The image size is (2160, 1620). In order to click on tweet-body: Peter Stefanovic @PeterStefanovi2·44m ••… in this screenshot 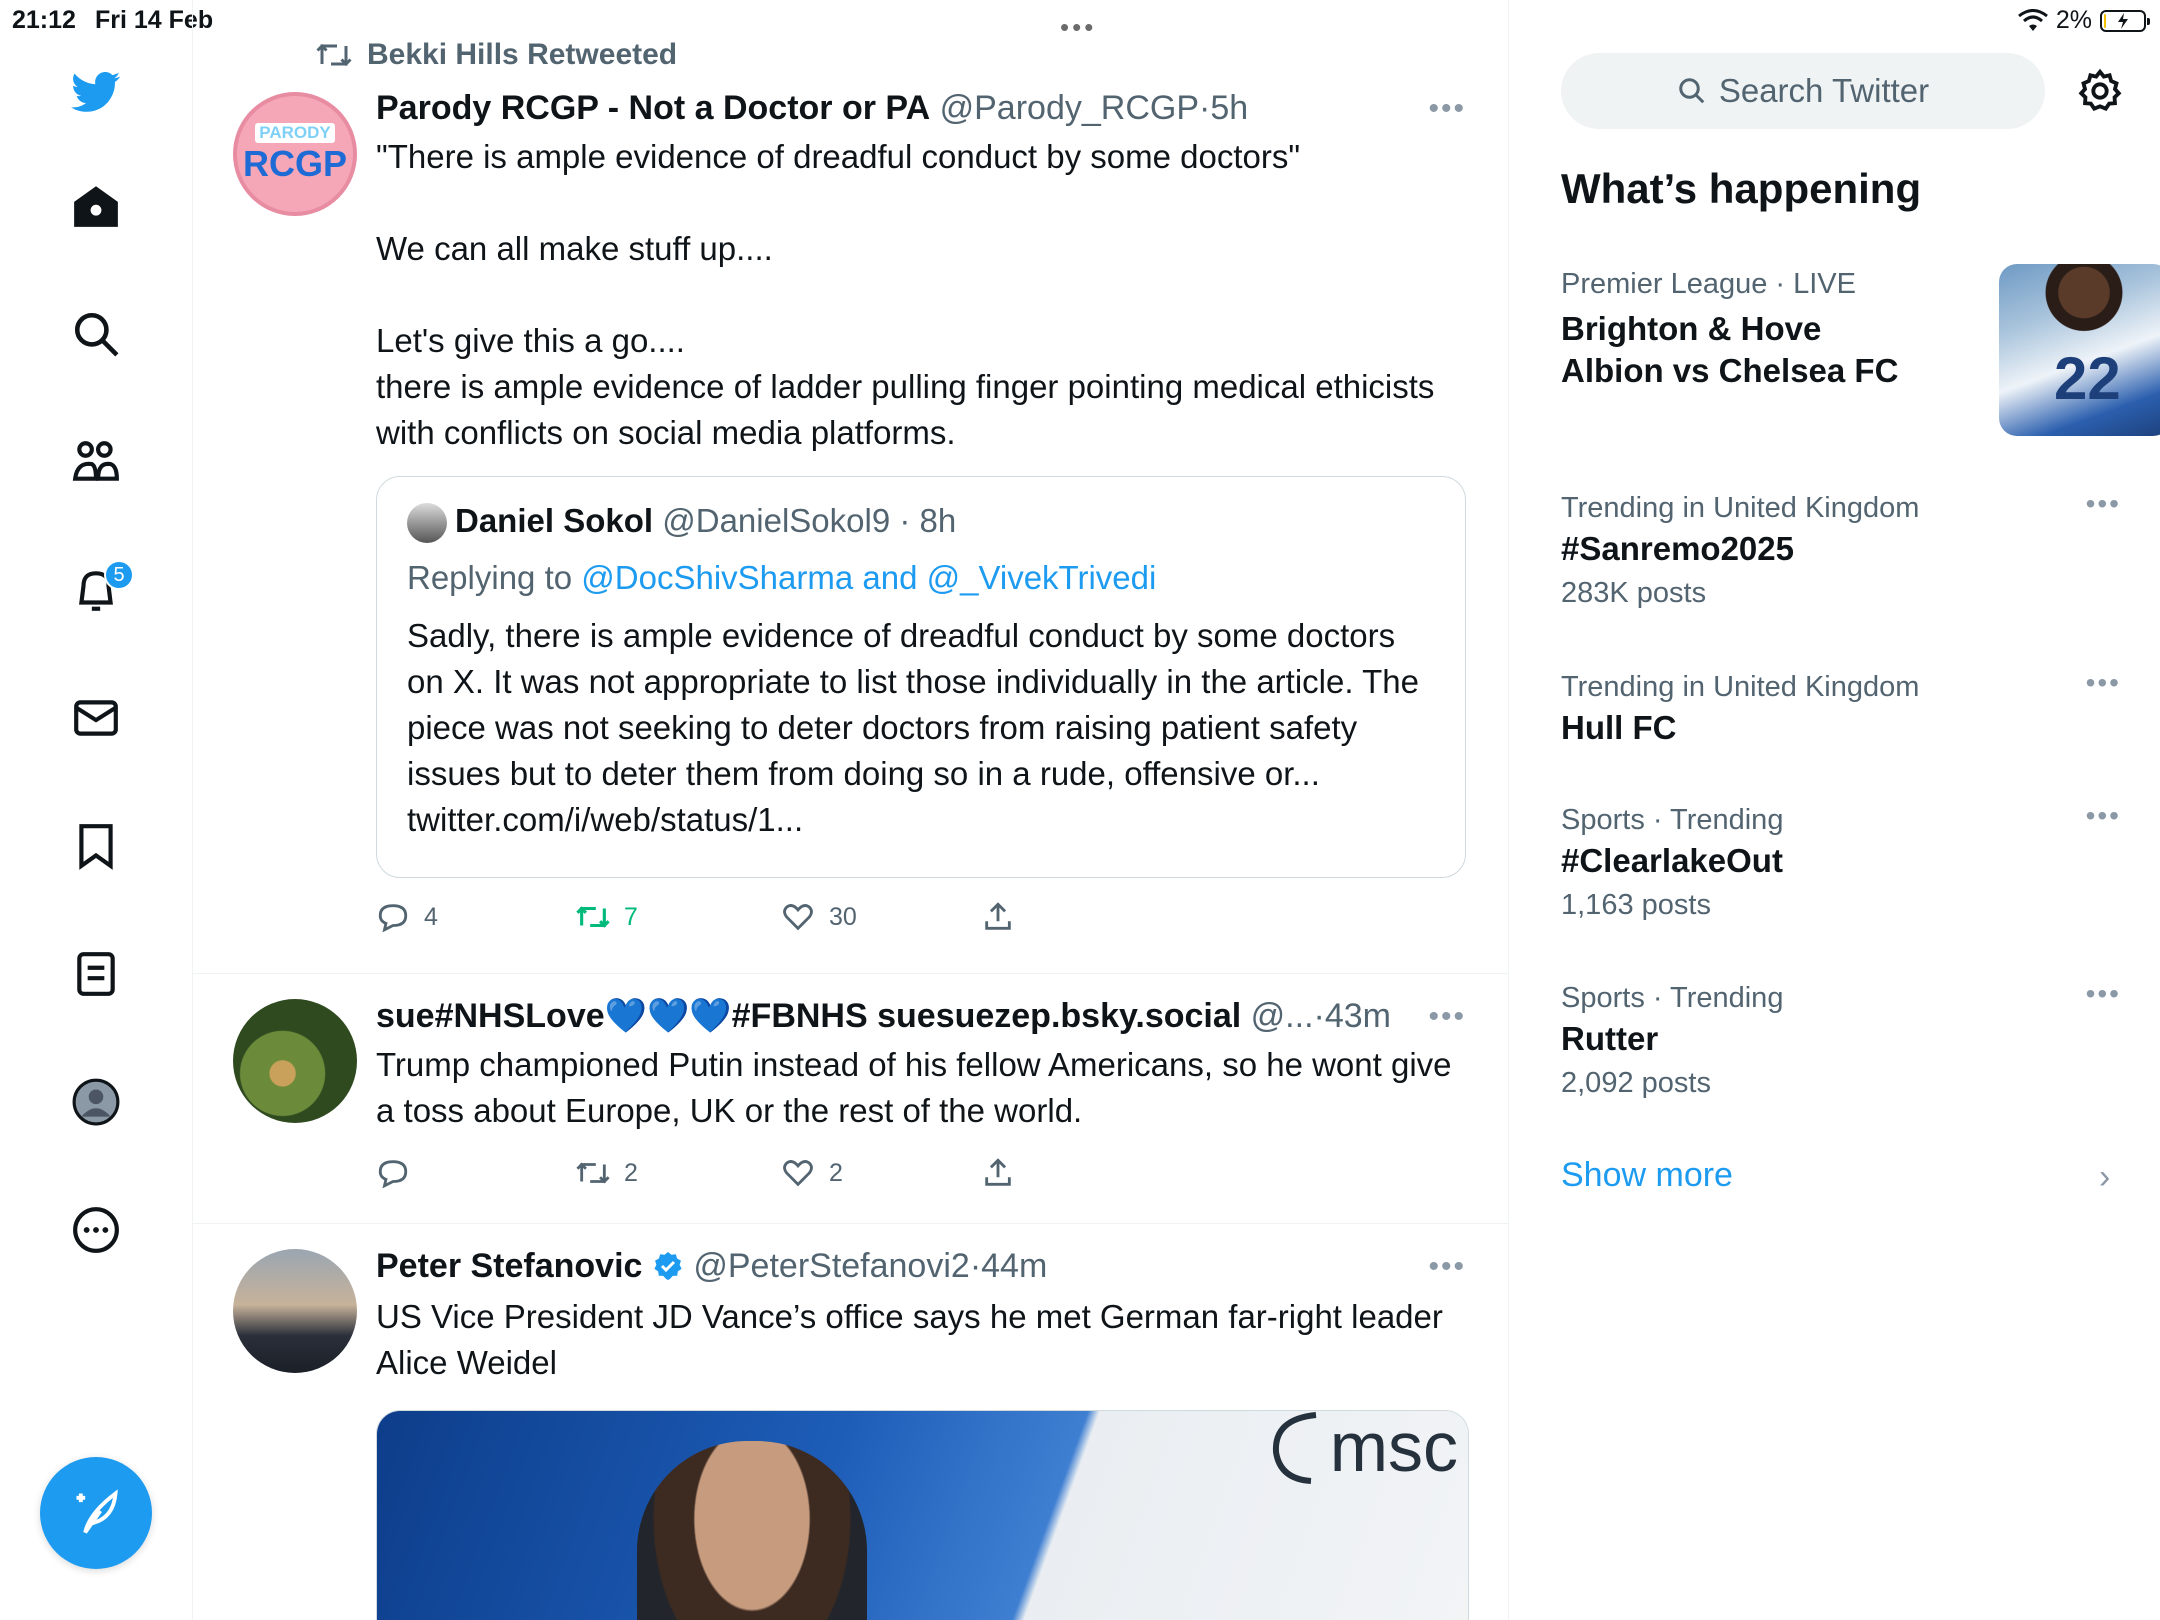, I will do `click(922, 1432)`.